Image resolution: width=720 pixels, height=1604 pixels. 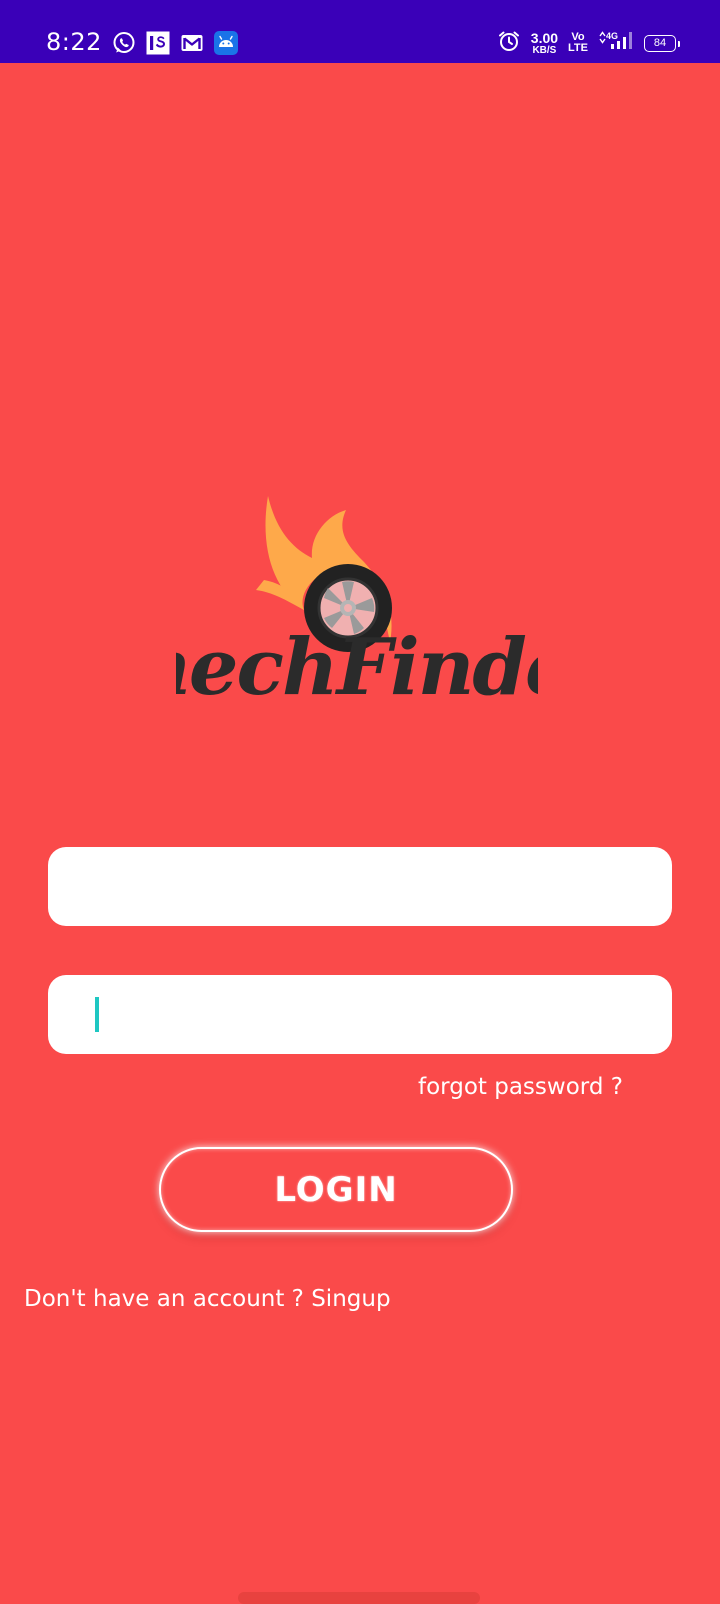 I want to click on alarm-icon, so click(x=509, y=43).